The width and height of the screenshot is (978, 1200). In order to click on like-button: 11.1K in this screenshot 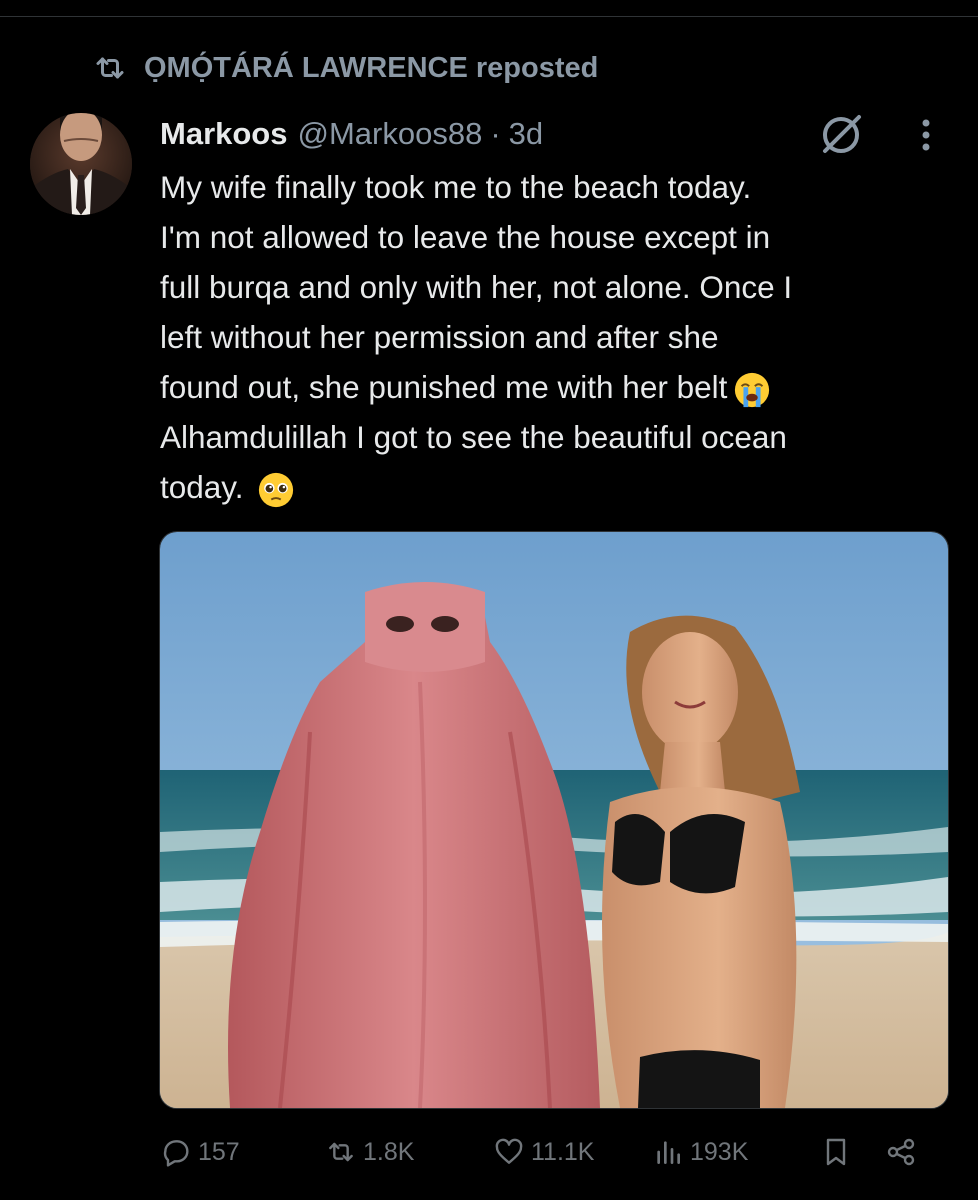, I will do `click(543, 1152)`.